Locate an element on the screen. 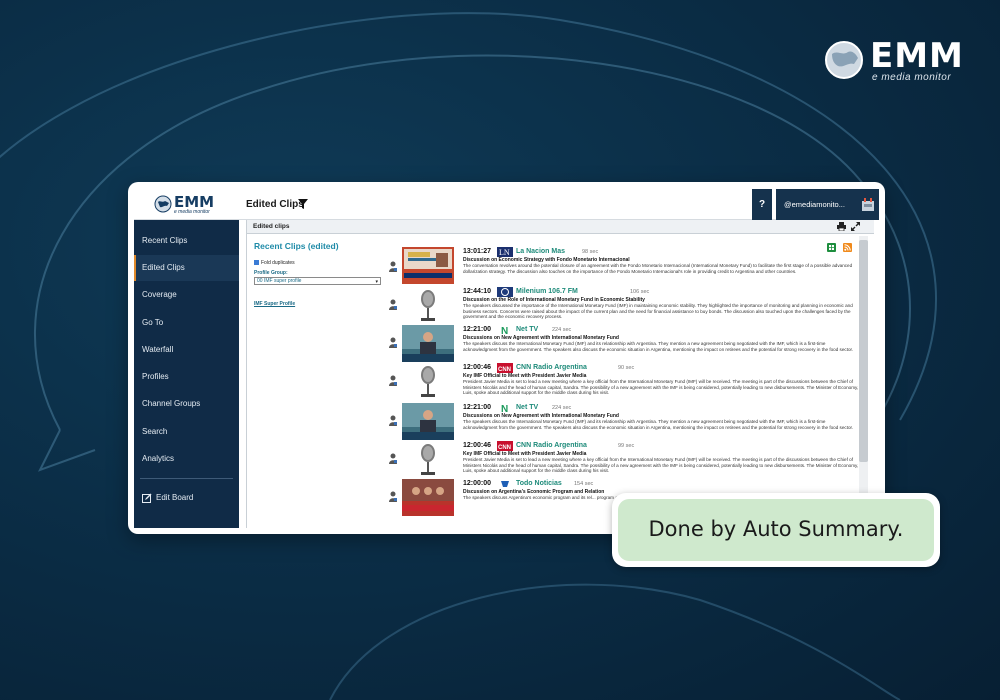 Image resolution: width=1000 pixels, height=700 pixels. fold-duplicates-checkbox: Fold duplicates is located at coordinates (274, 263).